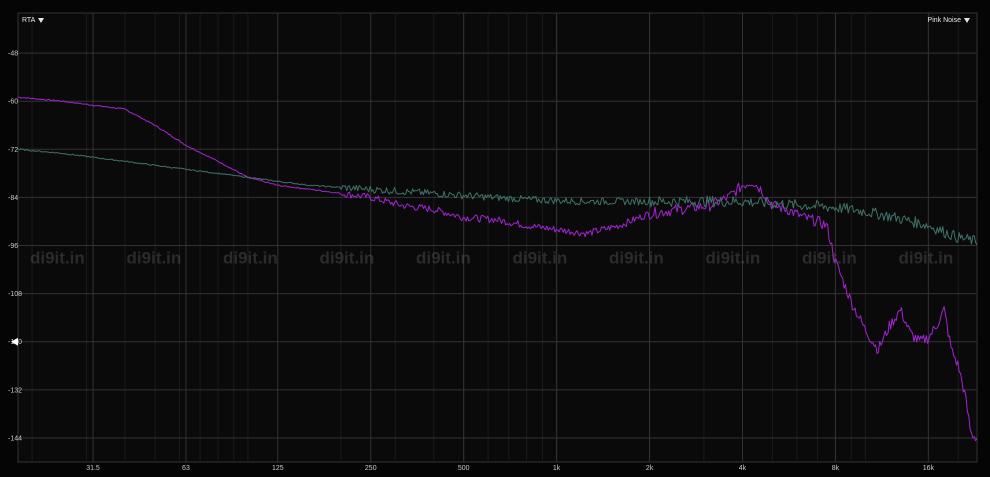  Describe the element at coordinates (557, 468) in the screenshot. I see `x-tick-label: 1k` at that location.